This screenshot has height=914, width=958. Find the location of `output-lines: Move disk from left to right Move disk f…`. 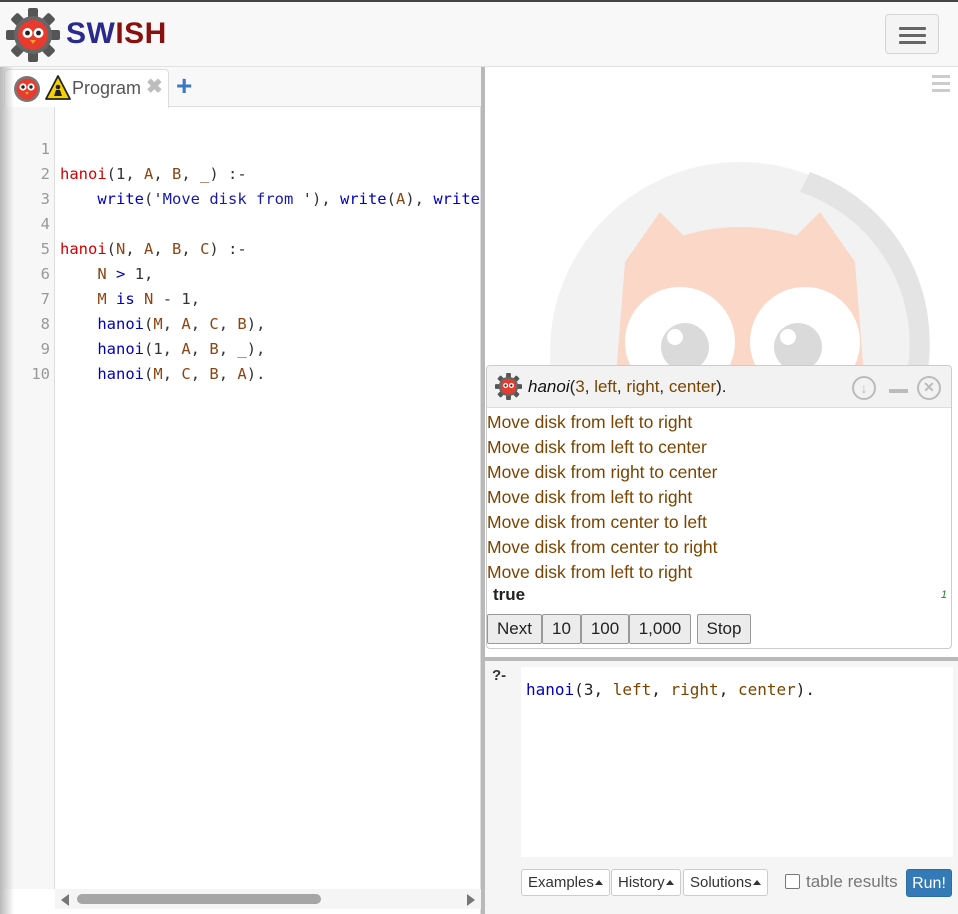

output-lines: Move disk from left to right Move disk f… is located at coordinates (602, 497).